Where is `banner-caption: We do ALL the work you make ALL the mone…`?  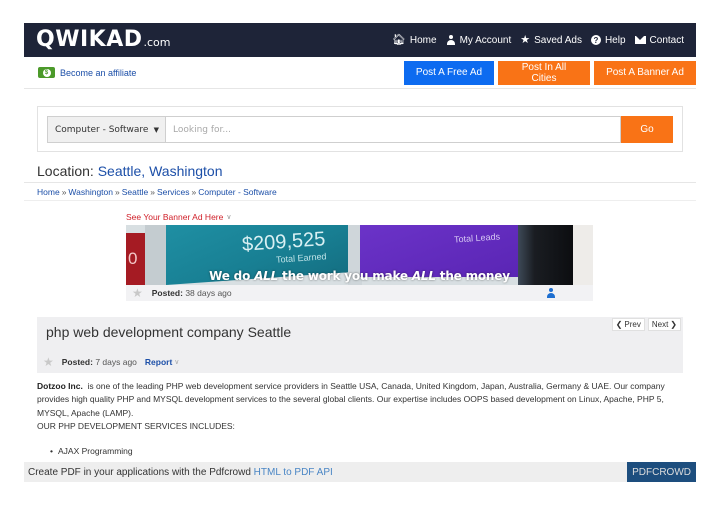 banner-caption: We do ALL the work you make ALL the mone… is located at coordinates (359, 276).